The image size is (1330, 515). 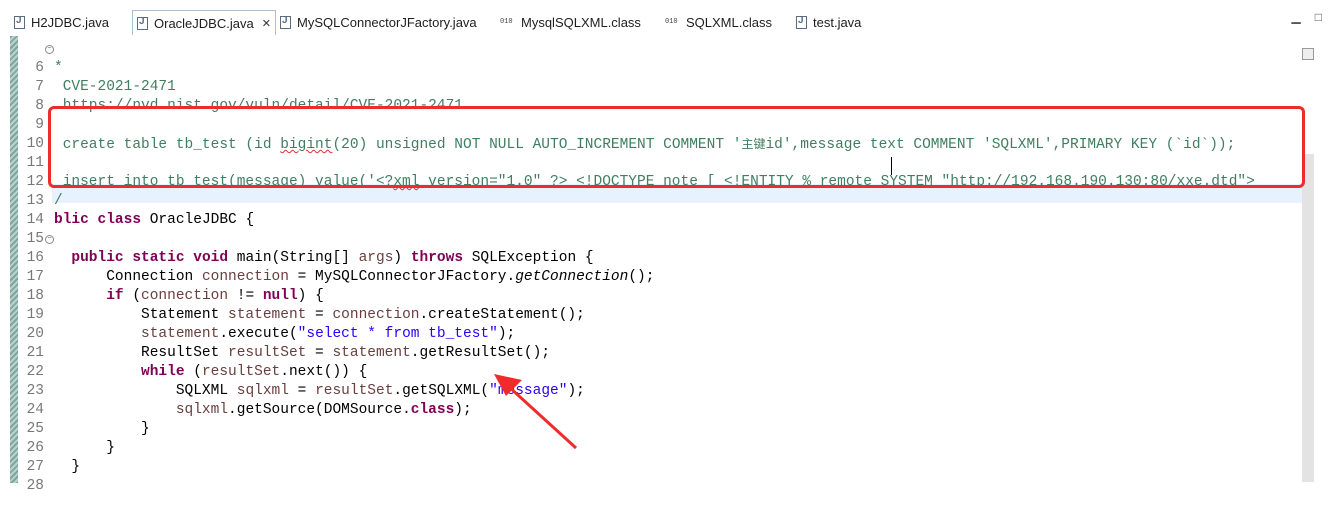 I want to click on tab-label: OracleJDBC.java, so click(x=204, y=23).